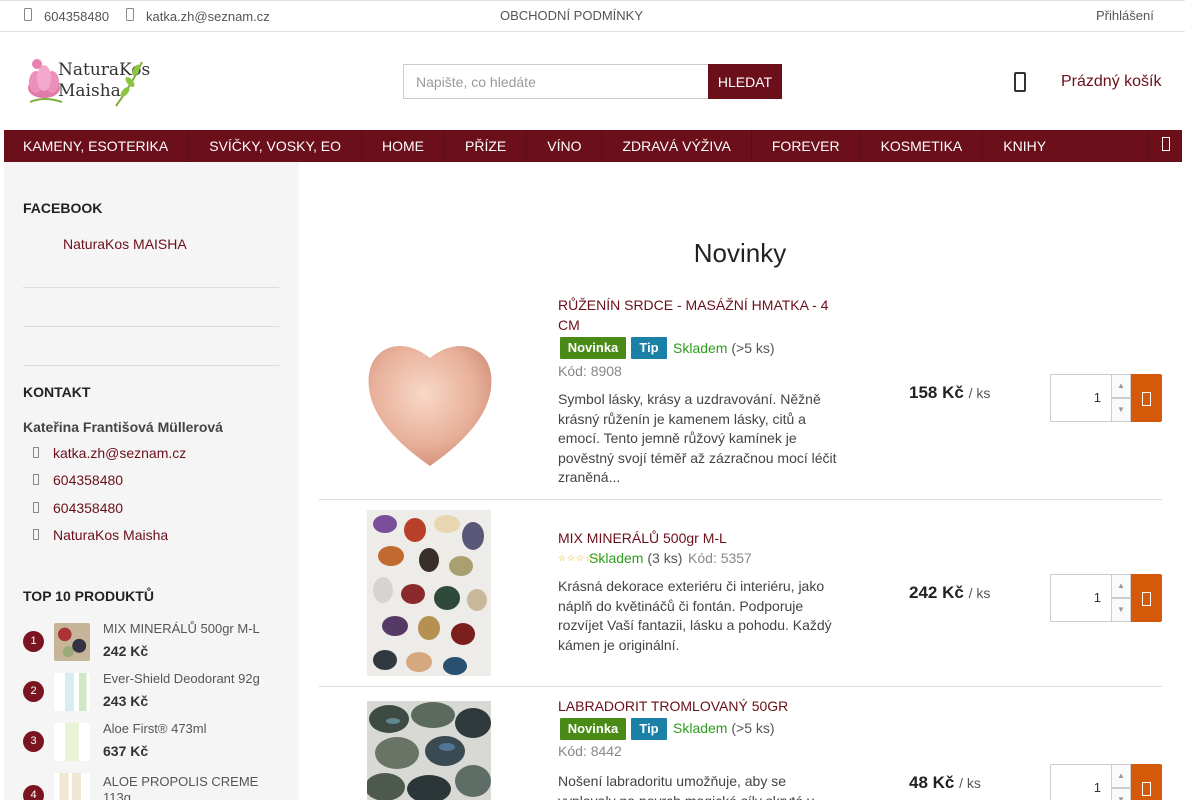 This screenshot has height=800, width=1200. Describe the element at coordinates (936, 392) in the screenshot. I see `price-value: 158 Kč` at that location.